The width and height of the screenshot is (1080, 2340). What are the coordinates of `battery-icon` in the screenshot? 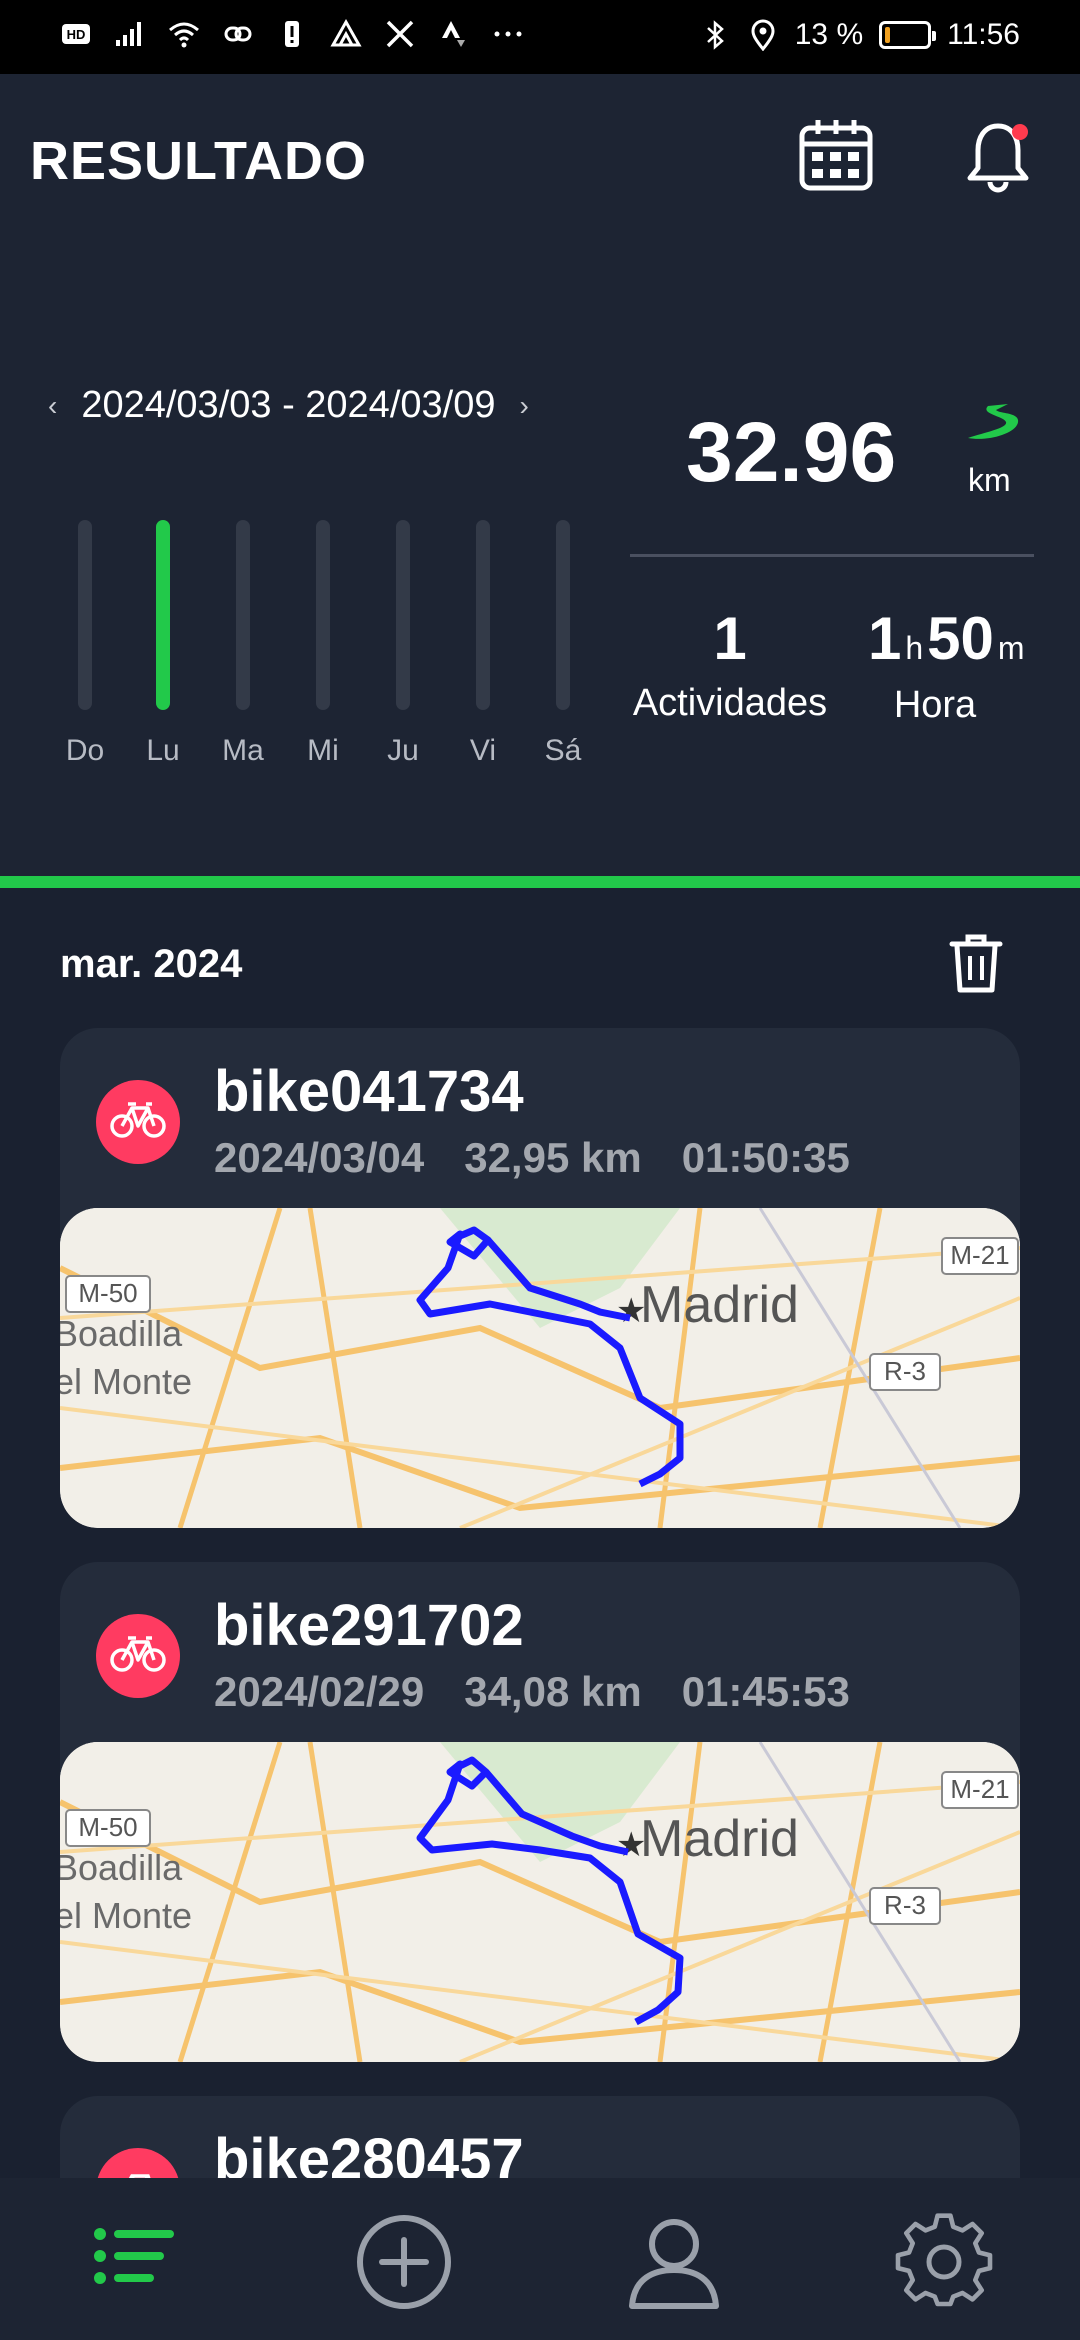 It's located at (908, 35).